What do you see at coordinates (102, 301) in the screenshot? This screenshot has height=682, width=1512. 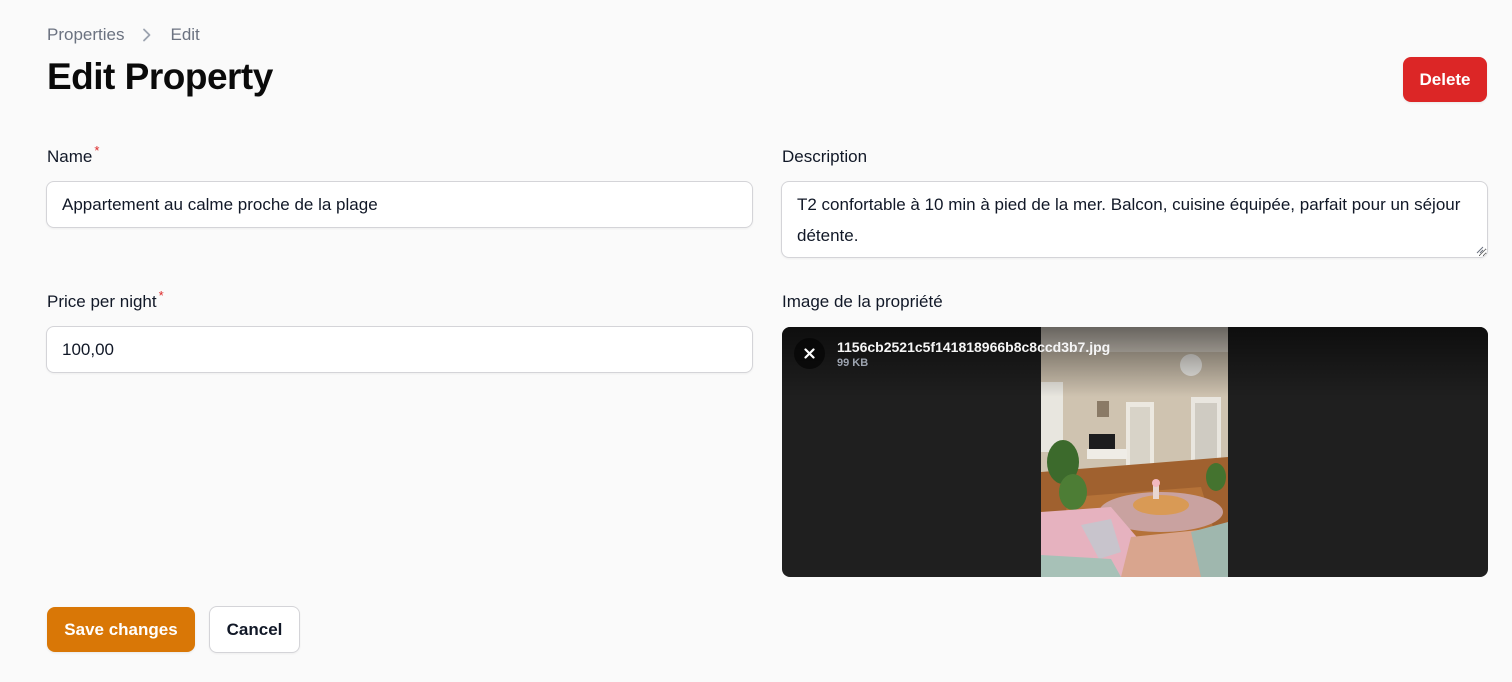 I see `price-label-text: Price per night` at bounding box center [102, 301].